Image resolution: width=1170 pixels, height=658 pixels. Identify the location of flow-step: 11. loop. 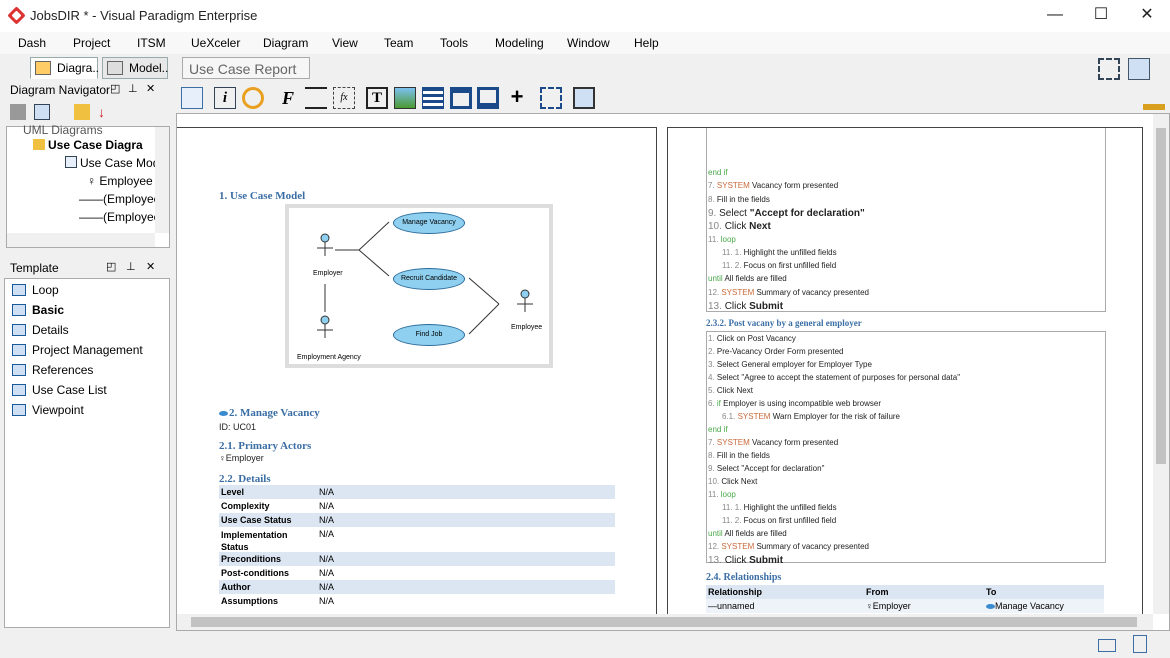
(722, 239).